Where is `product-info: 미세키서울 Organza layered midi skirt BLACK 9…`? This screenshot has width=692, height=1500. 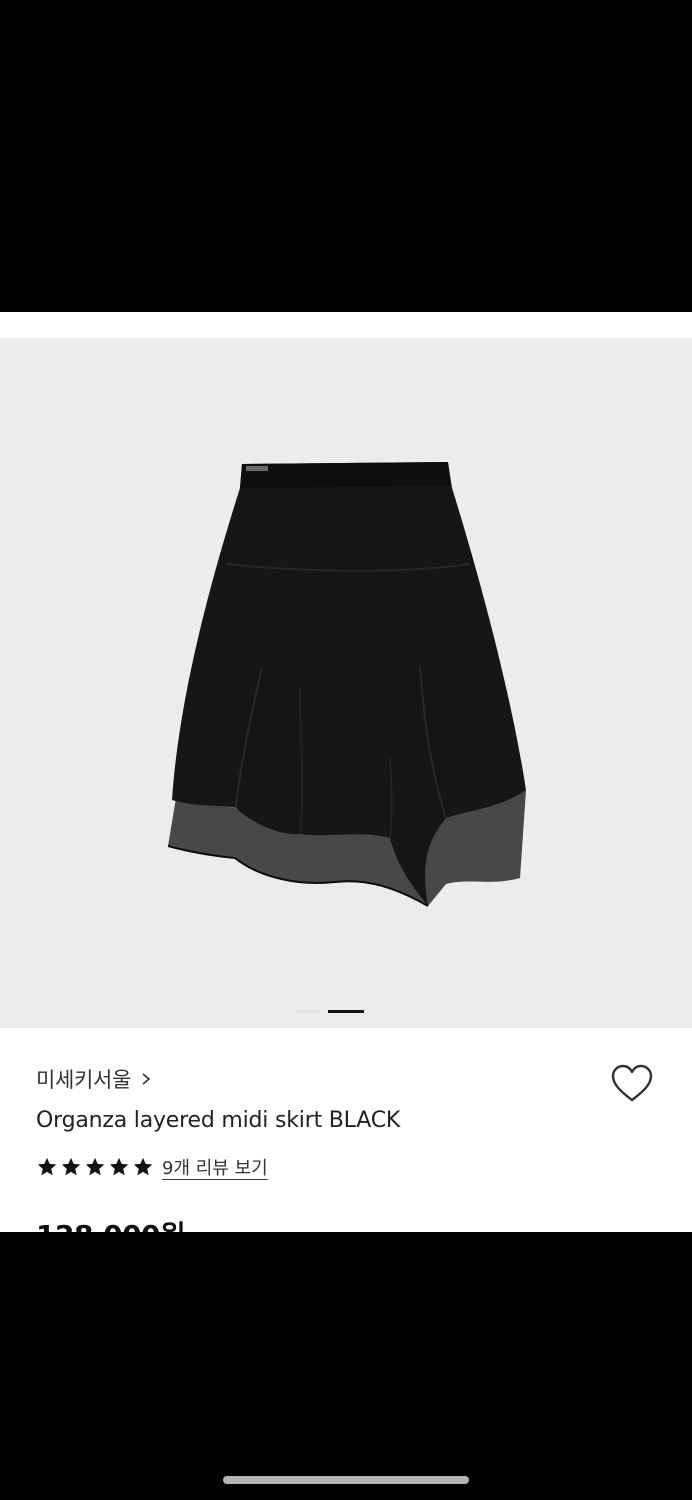
product-info: 미세키서울 Organza layered midi skirt BLACK 9… is located at coordinates (346, 1130).